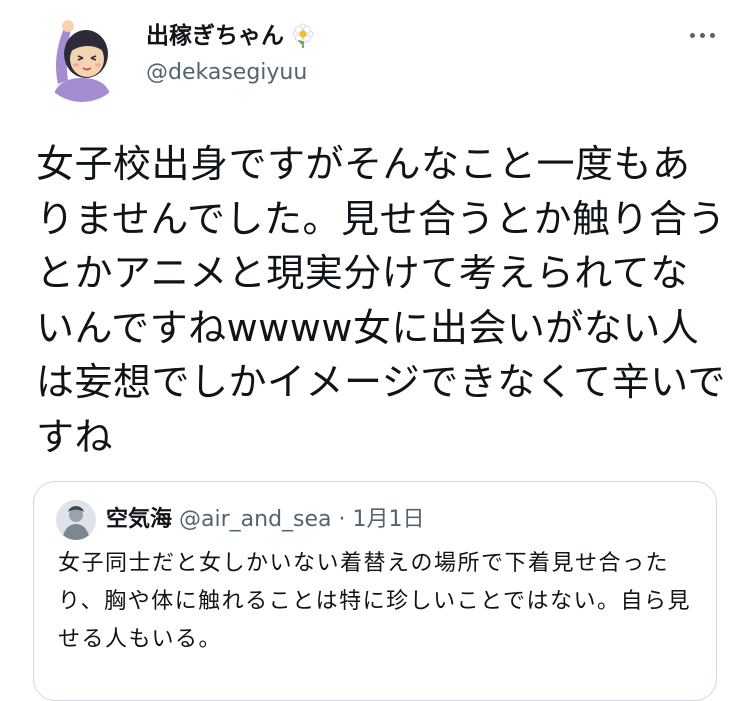 This screenshot has height=701, width=750. What do you see at coordinates (139, 519) in the screenshot?
I see `quote-display-name: 空気海` at bounding box center [139, 519].